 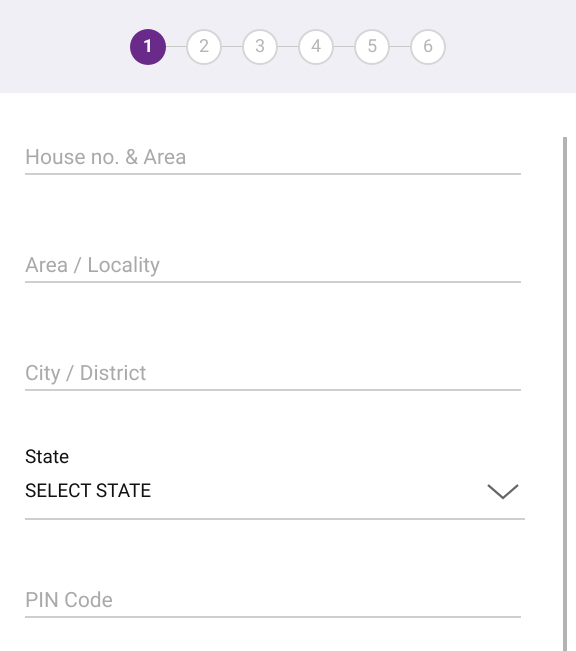 I want to click on input-field: House no. & Area, so click(x=273, y=159).